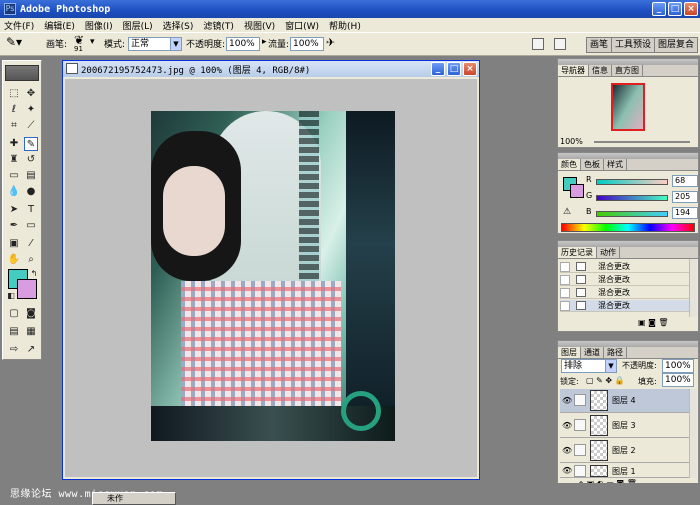 The height and width of the screenshot is (505, 700). I want to click on swap-colors-icon: ↰, so click(34, 274).